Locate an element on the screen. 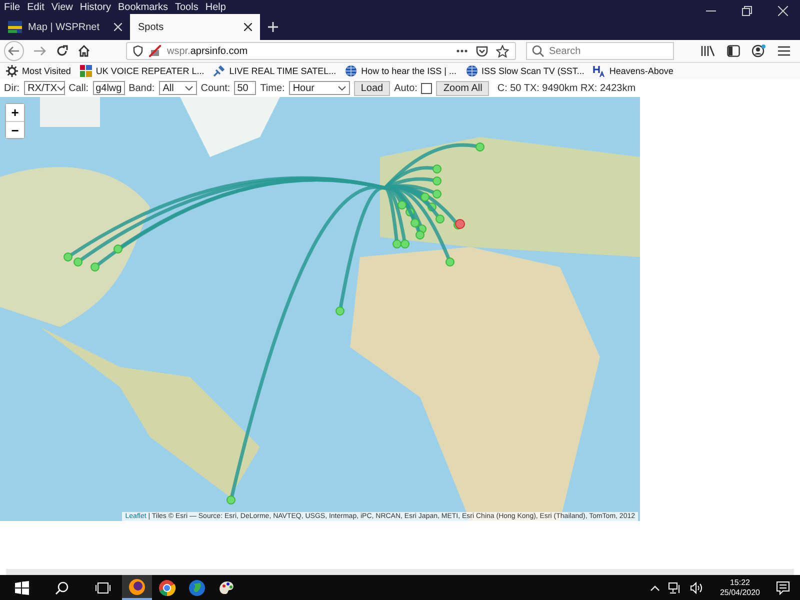 This screenshot has width=800, height=600. summary-text: C: 50 TX: 9490km RX: 2423km is located at coordinates (566, 88).